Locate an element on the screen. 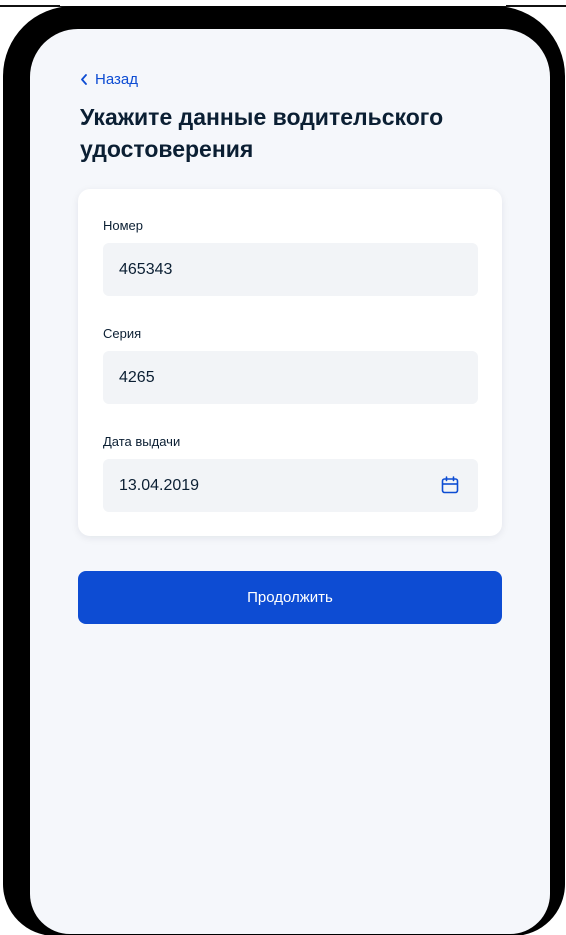 This screenshot has height=935, width=566. number-value: 465343 is located at coordinates (146, 269).